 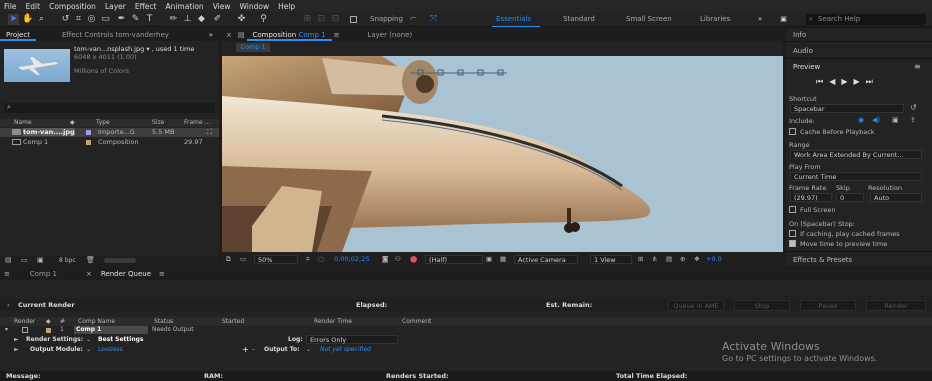 I want to click on render-checkbox, so click(x=25, y=330).